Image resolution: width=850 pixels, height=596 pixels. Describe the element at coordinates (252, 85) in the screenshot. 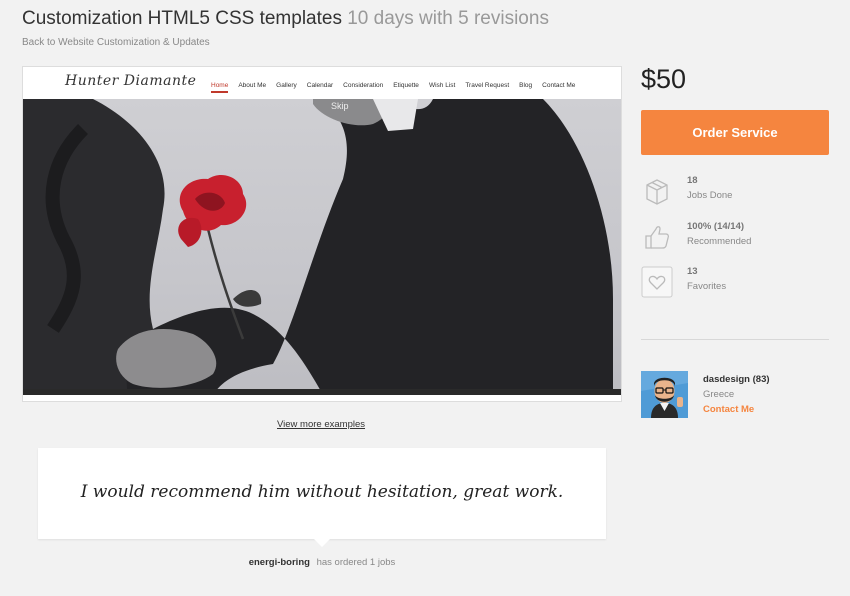

I see `preview-nav-about: About Me` at that location.